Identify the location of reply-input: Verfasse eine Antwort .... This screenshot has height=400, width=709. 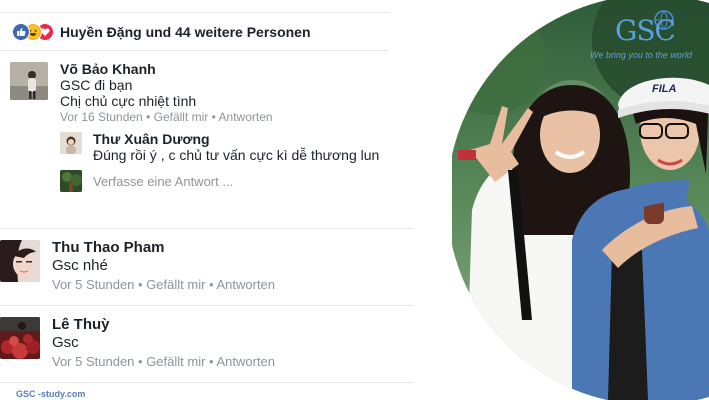
(163, 181).